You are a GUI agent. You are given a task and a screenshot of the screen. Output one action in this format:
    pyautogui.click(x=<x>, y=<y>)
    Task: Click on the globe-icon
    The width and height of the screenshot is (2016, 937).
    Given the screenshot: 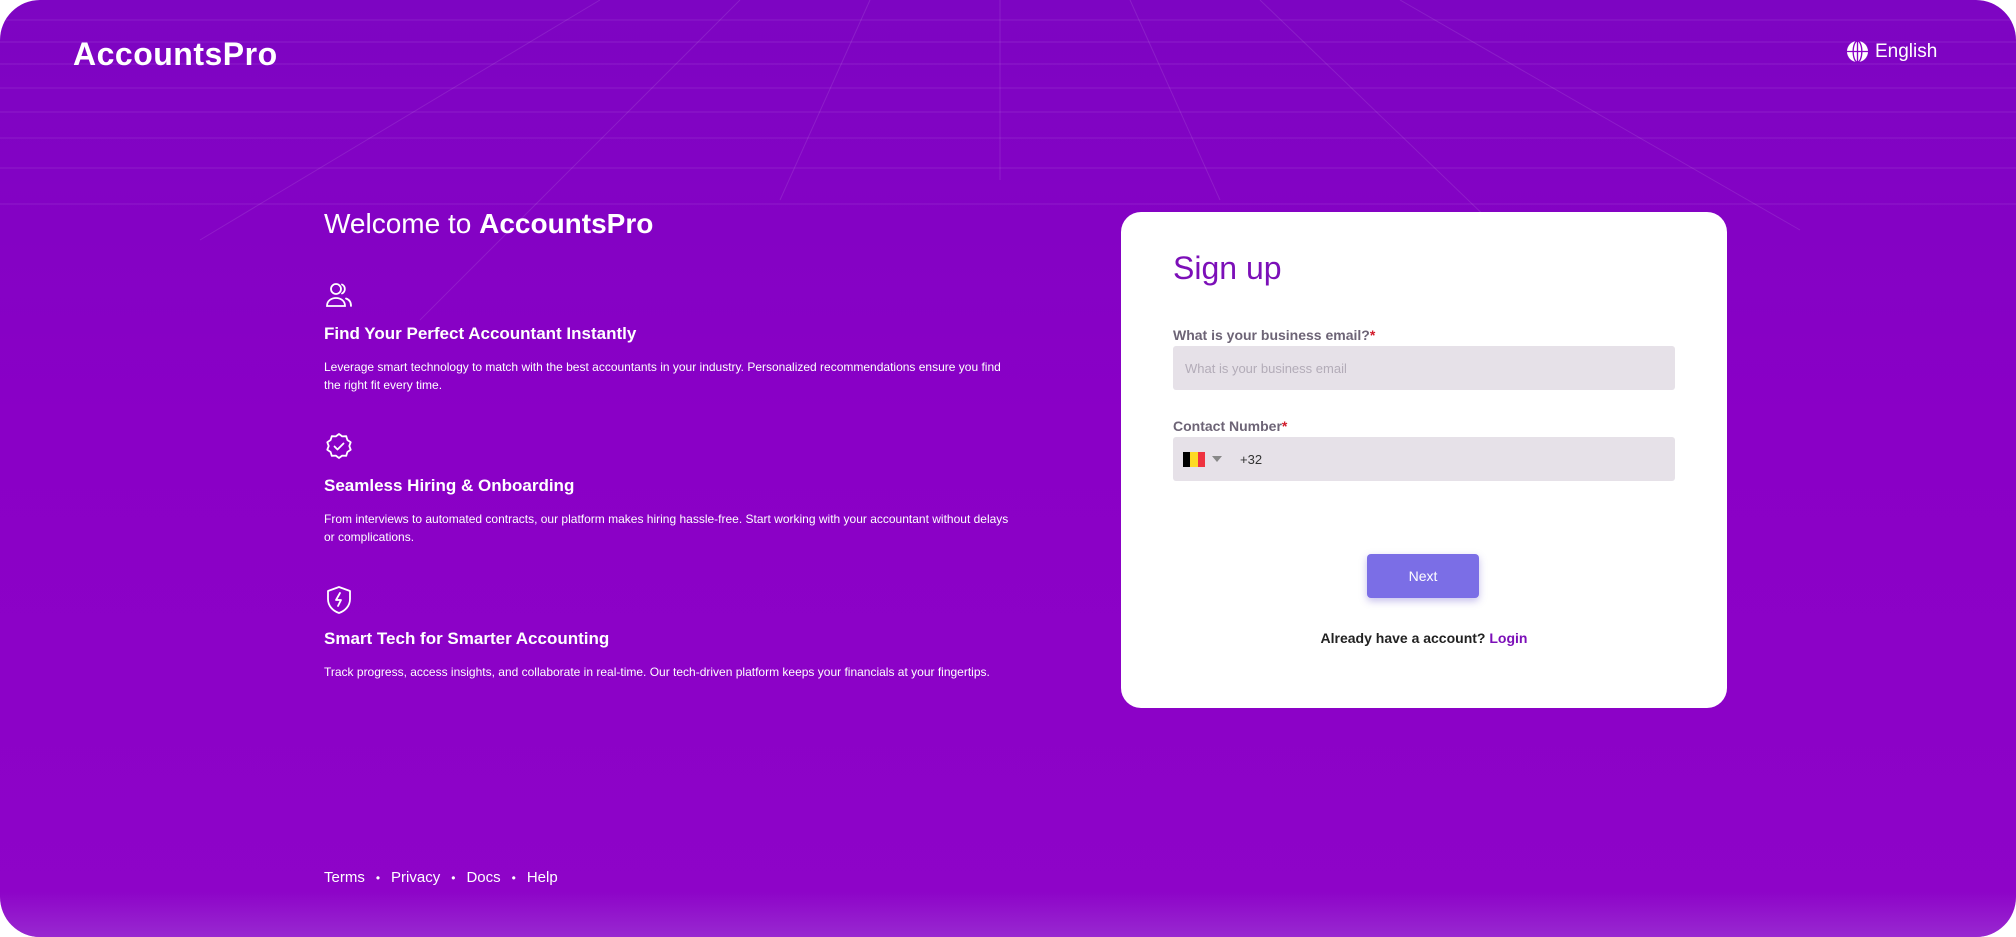 What is the action you would take?
    pyautogui.click(x=1857, y=51)
    